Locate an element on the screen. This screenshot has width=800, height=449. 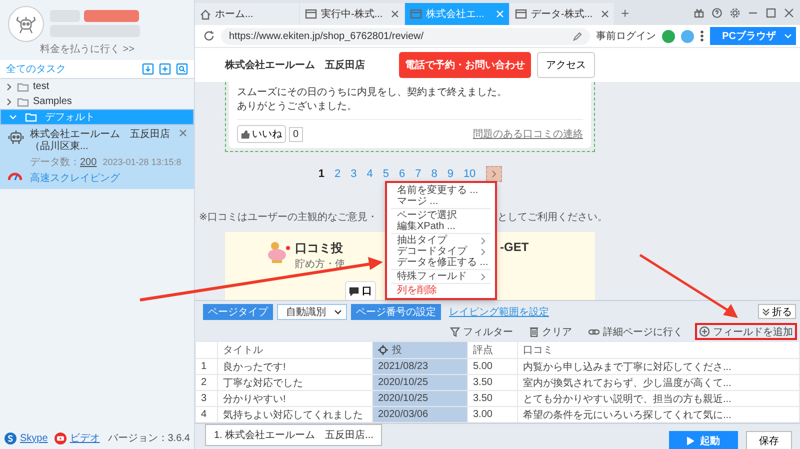
new-tab-button: + is located at coordinates (625, 12).